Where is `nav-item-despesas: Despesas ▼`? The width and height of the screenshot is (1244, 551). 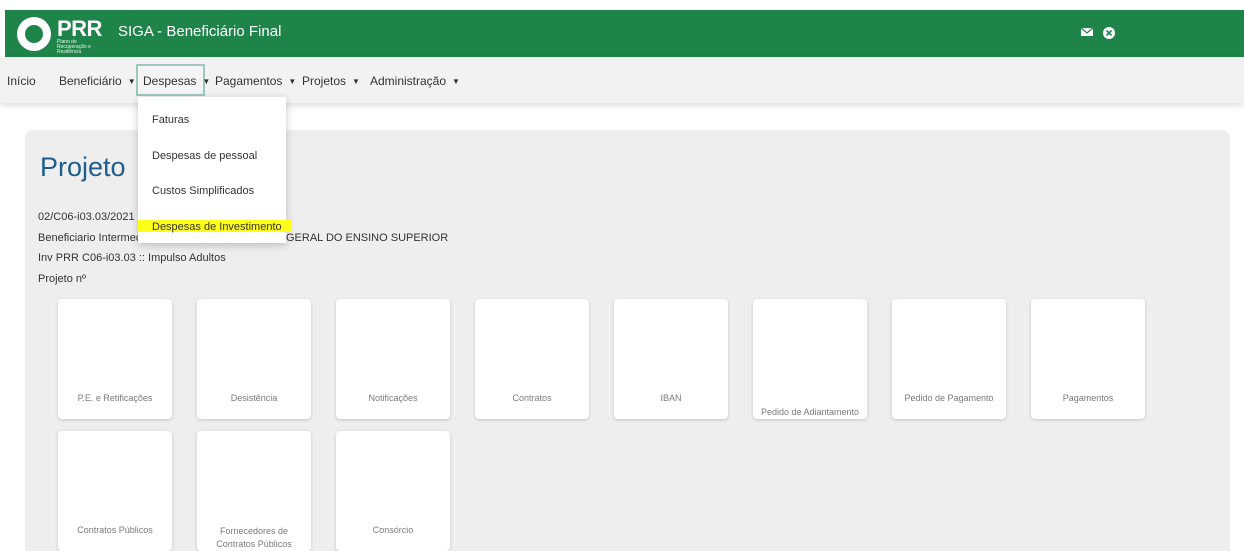
nav-item-despesas: Despesas ▼ is located at coordinates (176, 81).